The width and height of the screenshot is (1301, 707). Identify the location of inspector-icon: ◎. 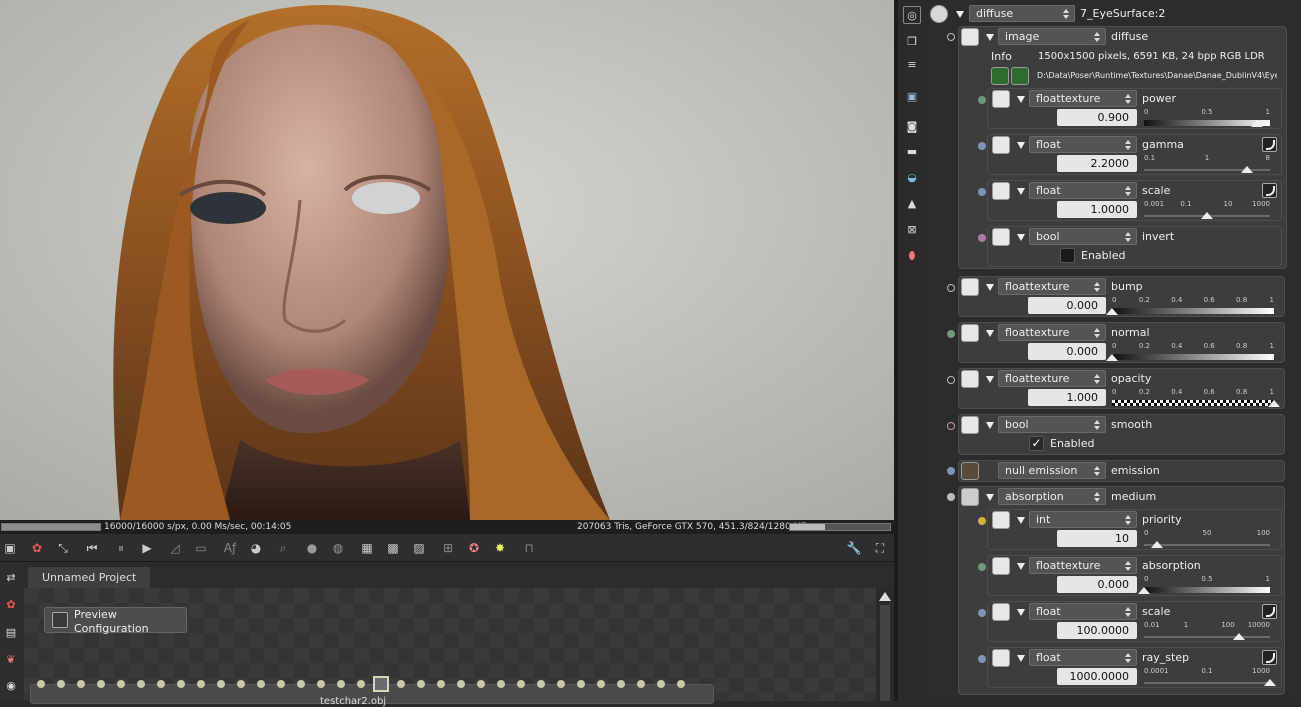
(912, 15).